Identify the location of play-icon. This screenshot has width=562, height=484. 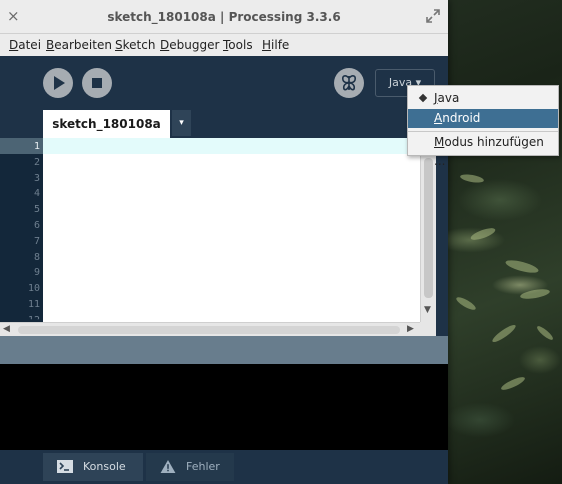
(59, 83).